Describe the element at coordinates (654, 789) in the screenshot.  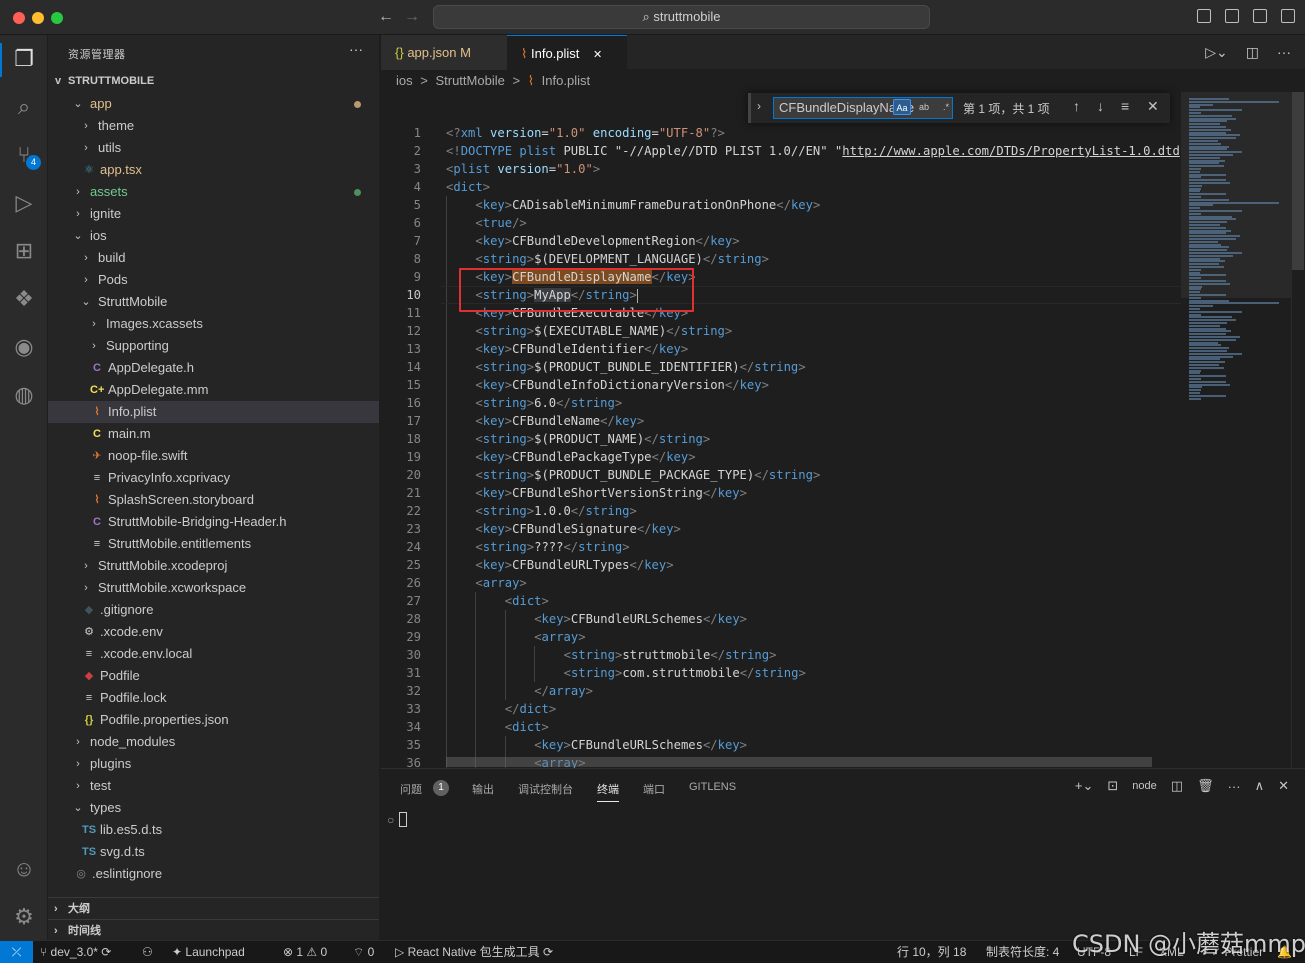
I see `tab-ports: 端口` at that location.